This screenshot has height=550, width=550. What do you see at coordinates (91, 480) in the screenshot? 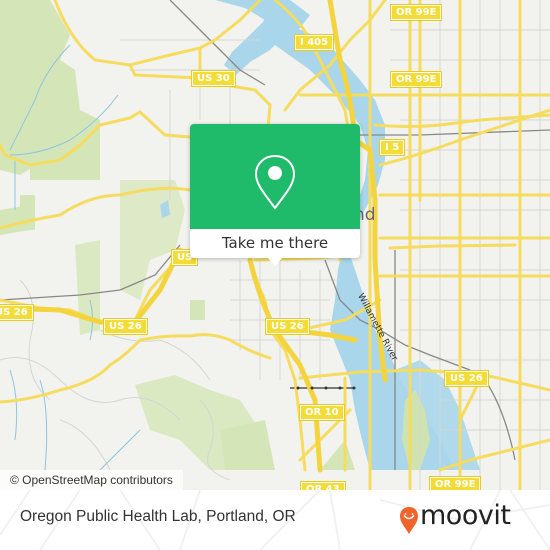
I see `map-attribution: © OpenStreetMap contributors` at bounding box center [91, 480].